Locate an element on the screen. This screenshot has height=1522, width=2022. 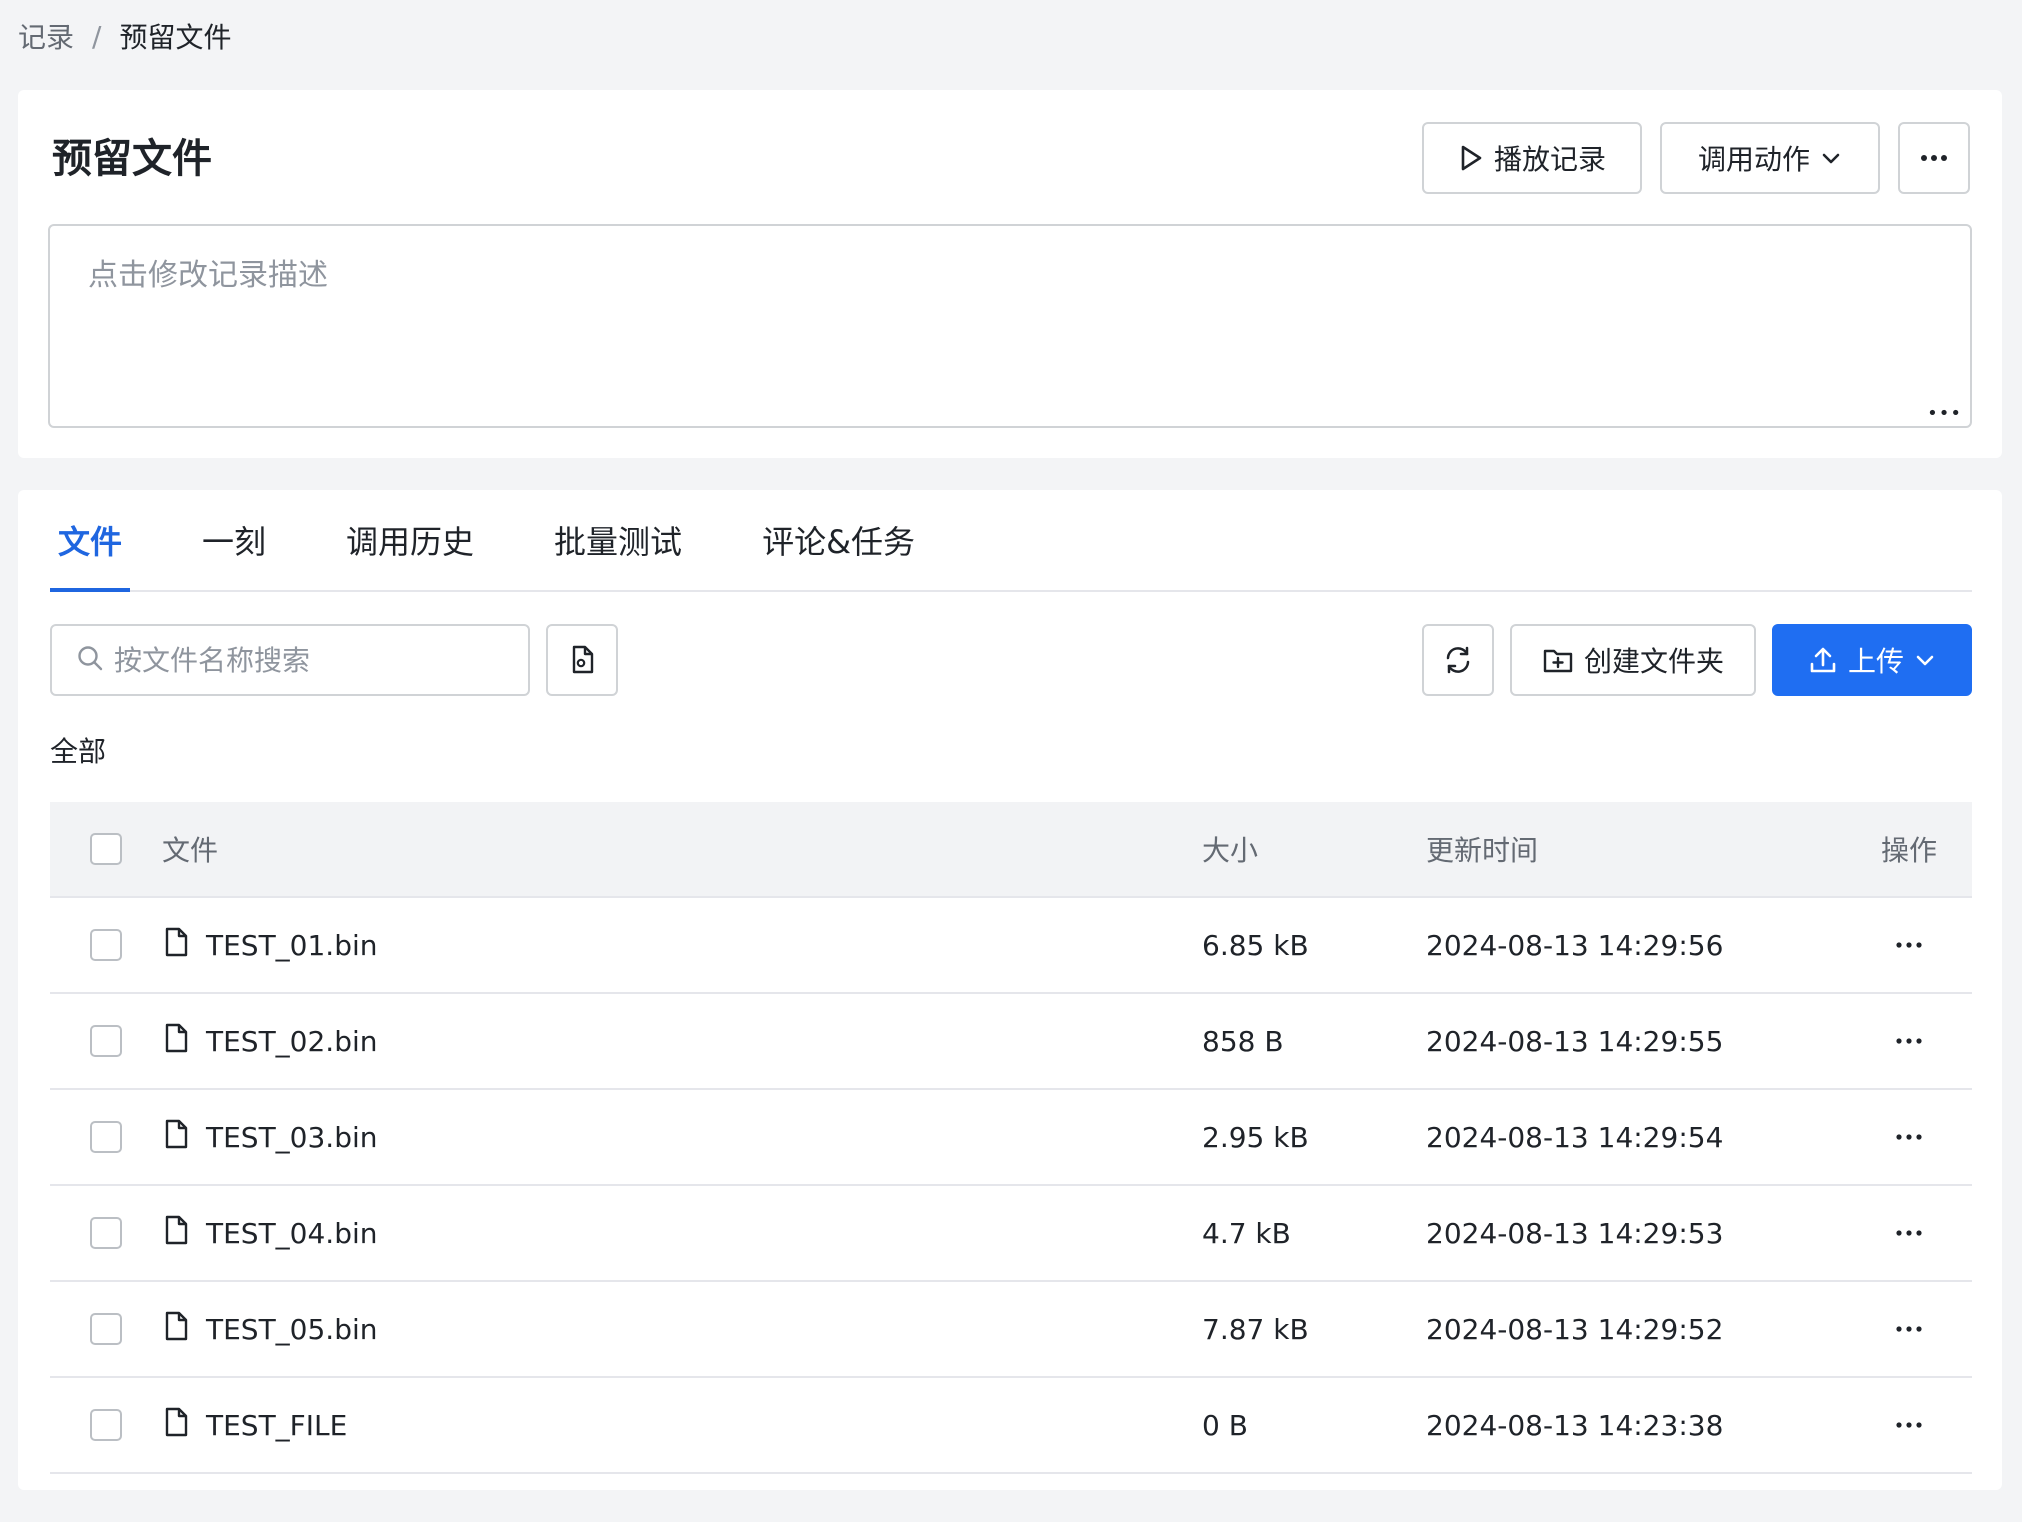
file-name: TEST_03.bin is located at coordinates (292, 1137).